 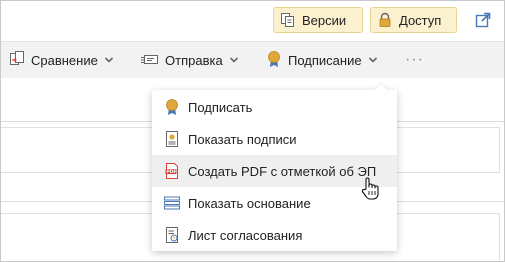 I want to click on menu-item-label: Показать подписи, so click(x=242, y=139).